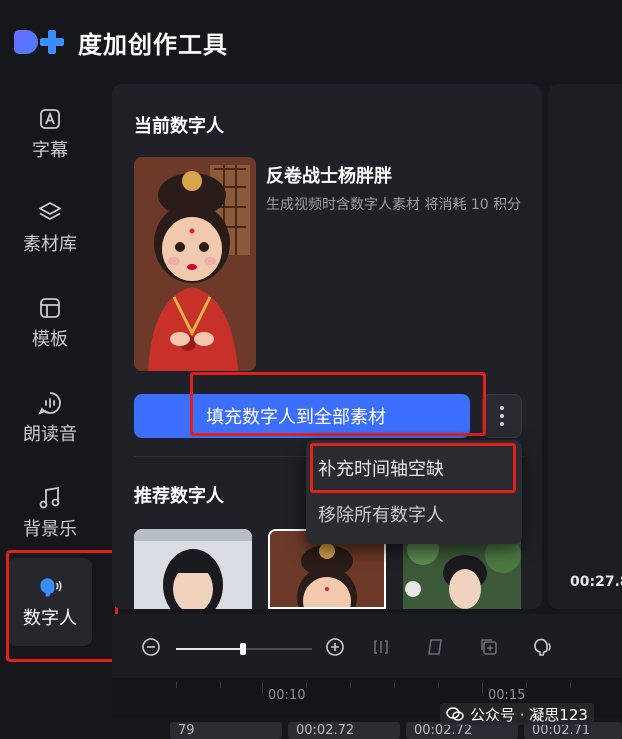  Describe the element at coordinates (153, 44) in the screenshot. I see `app-title: 度加创作工具` at that location.